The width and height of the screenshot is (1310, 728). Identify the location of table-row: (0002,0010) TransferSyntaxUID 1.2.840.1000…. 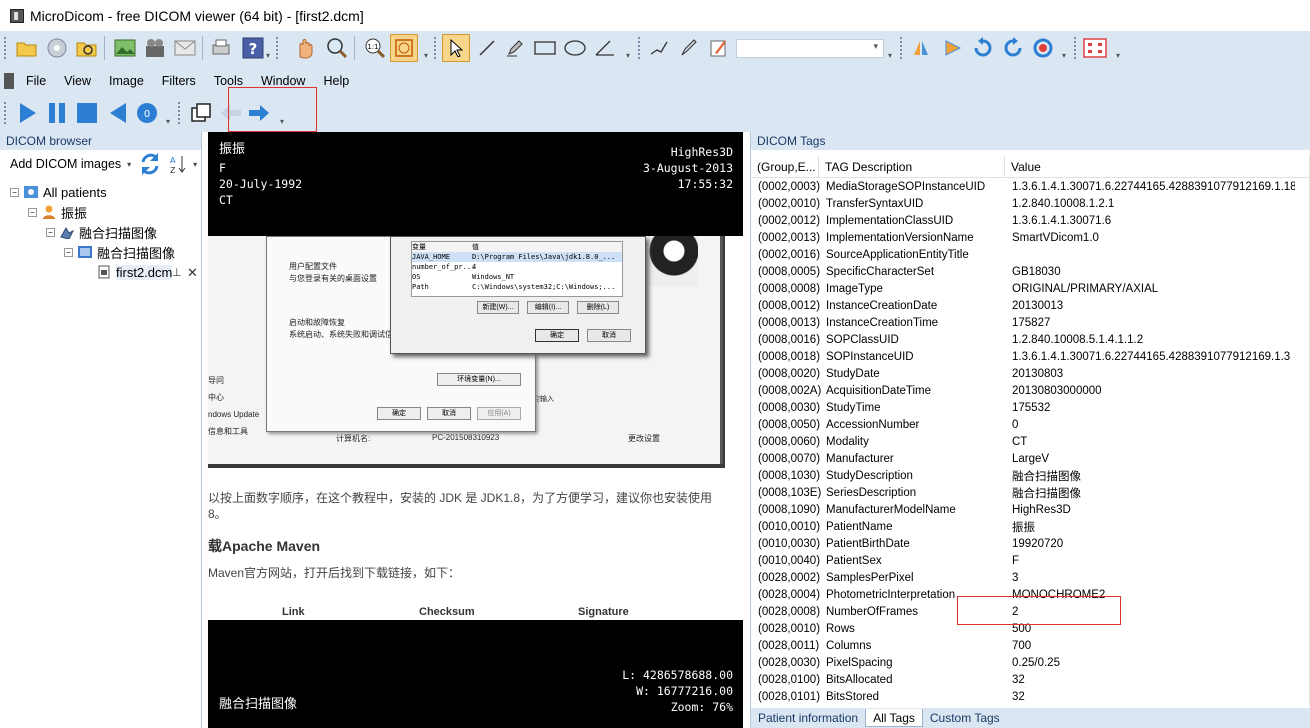
(1030, 203).